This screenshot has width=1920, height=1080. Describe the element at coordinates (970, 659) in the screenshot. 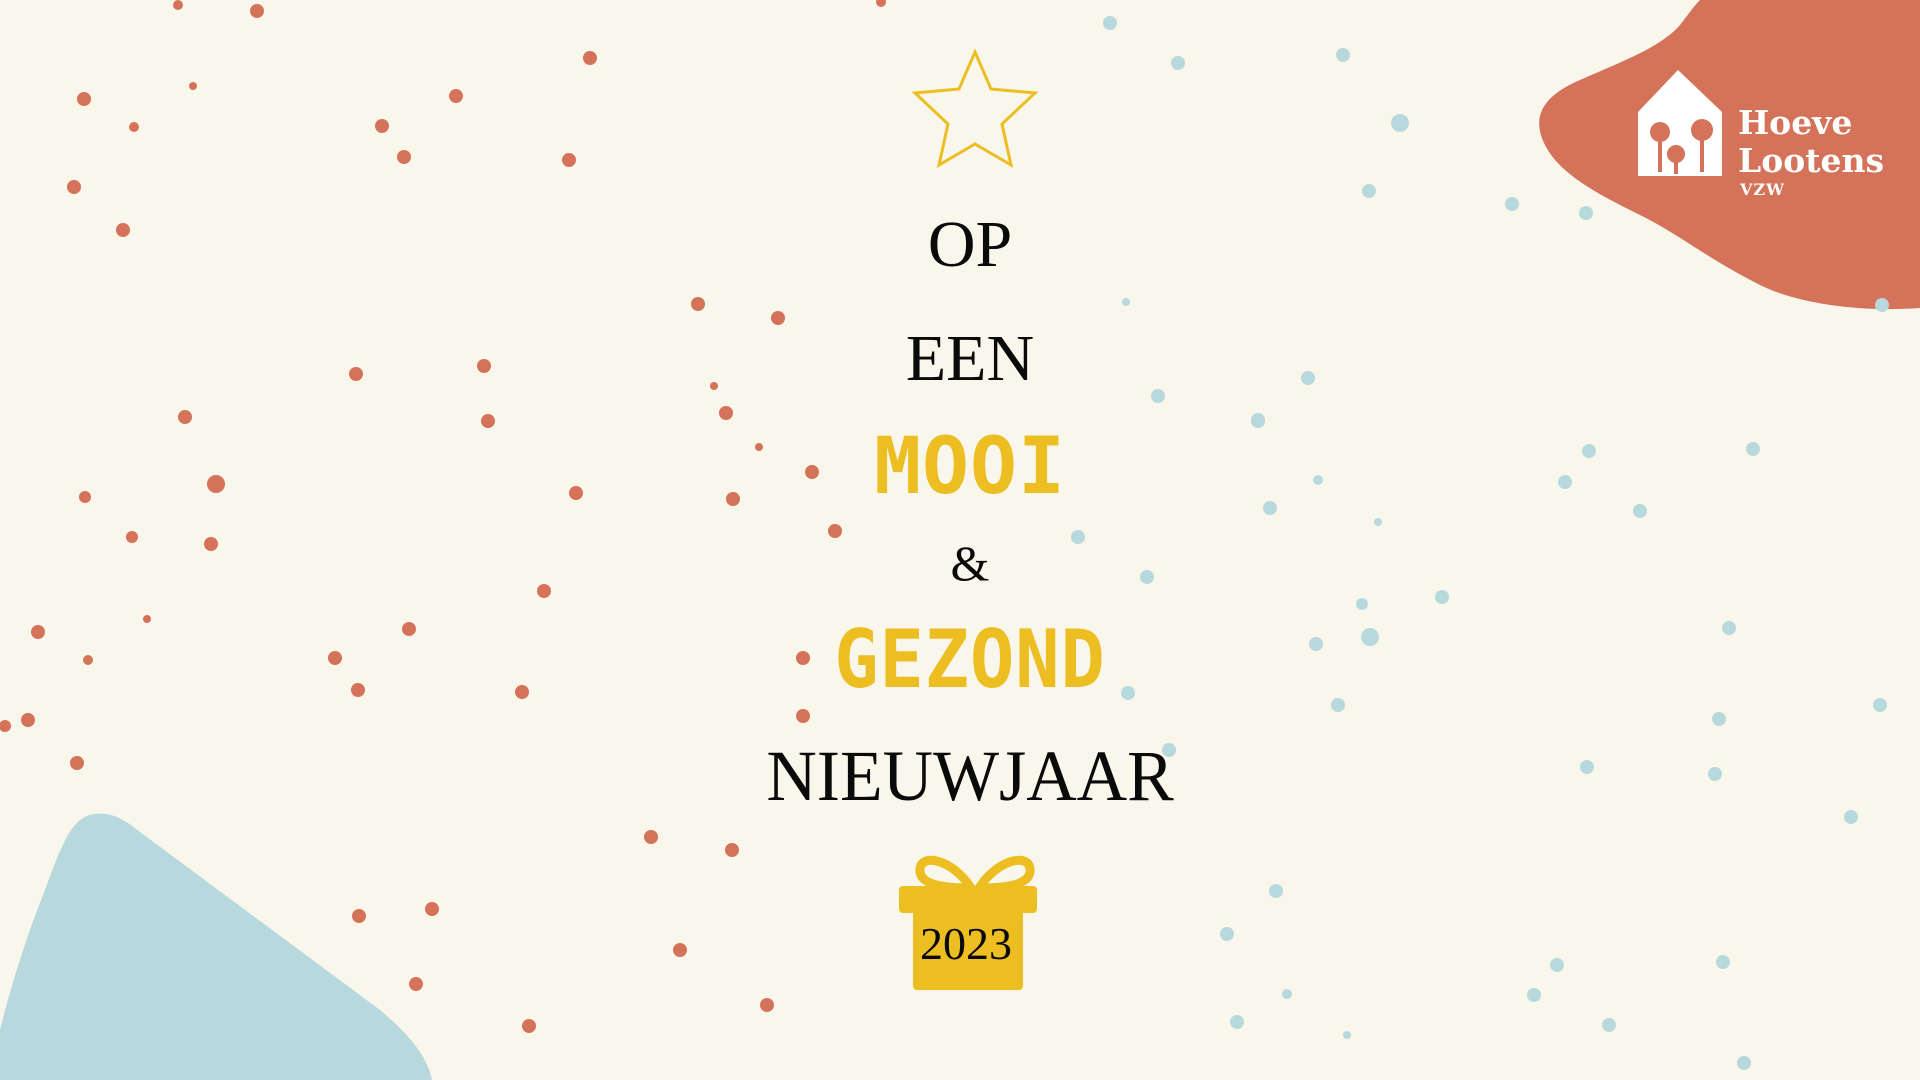

I see `greeting-line-gezond: GEZOND` at that location.